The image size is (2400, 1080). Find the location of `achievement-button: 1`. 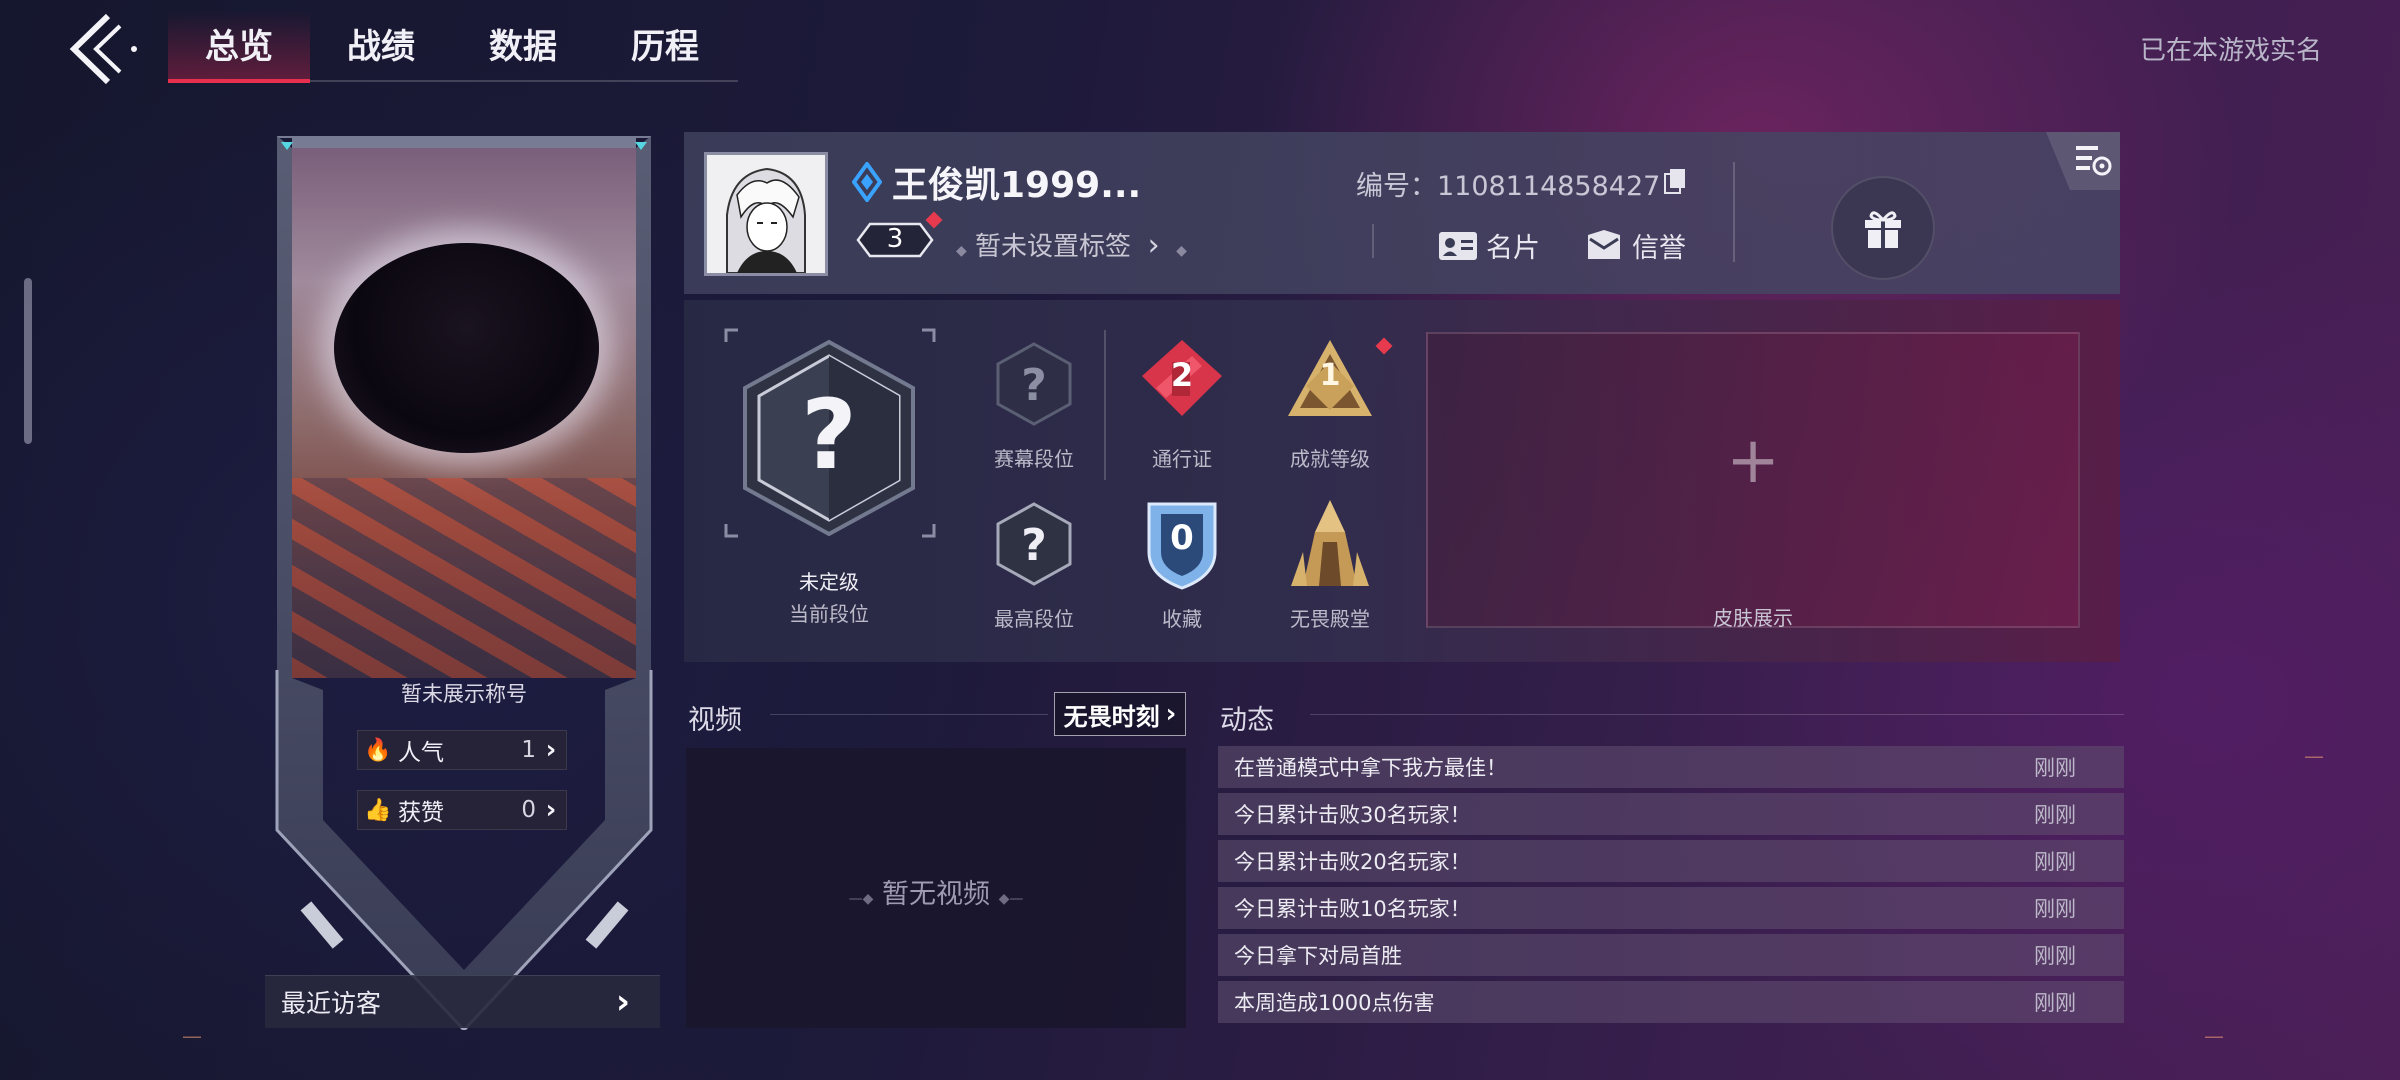

achievement-button: 1 is located at coordinates (1336, 381).